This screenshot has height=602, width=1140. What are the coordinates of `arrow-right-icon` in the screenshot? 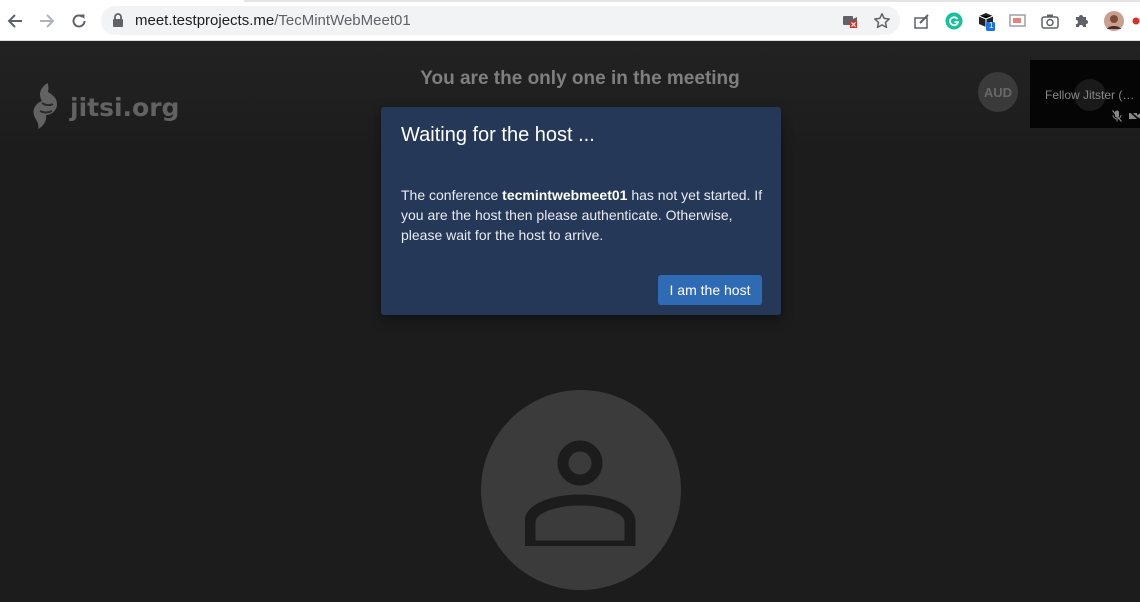 It's located at (47, 21).